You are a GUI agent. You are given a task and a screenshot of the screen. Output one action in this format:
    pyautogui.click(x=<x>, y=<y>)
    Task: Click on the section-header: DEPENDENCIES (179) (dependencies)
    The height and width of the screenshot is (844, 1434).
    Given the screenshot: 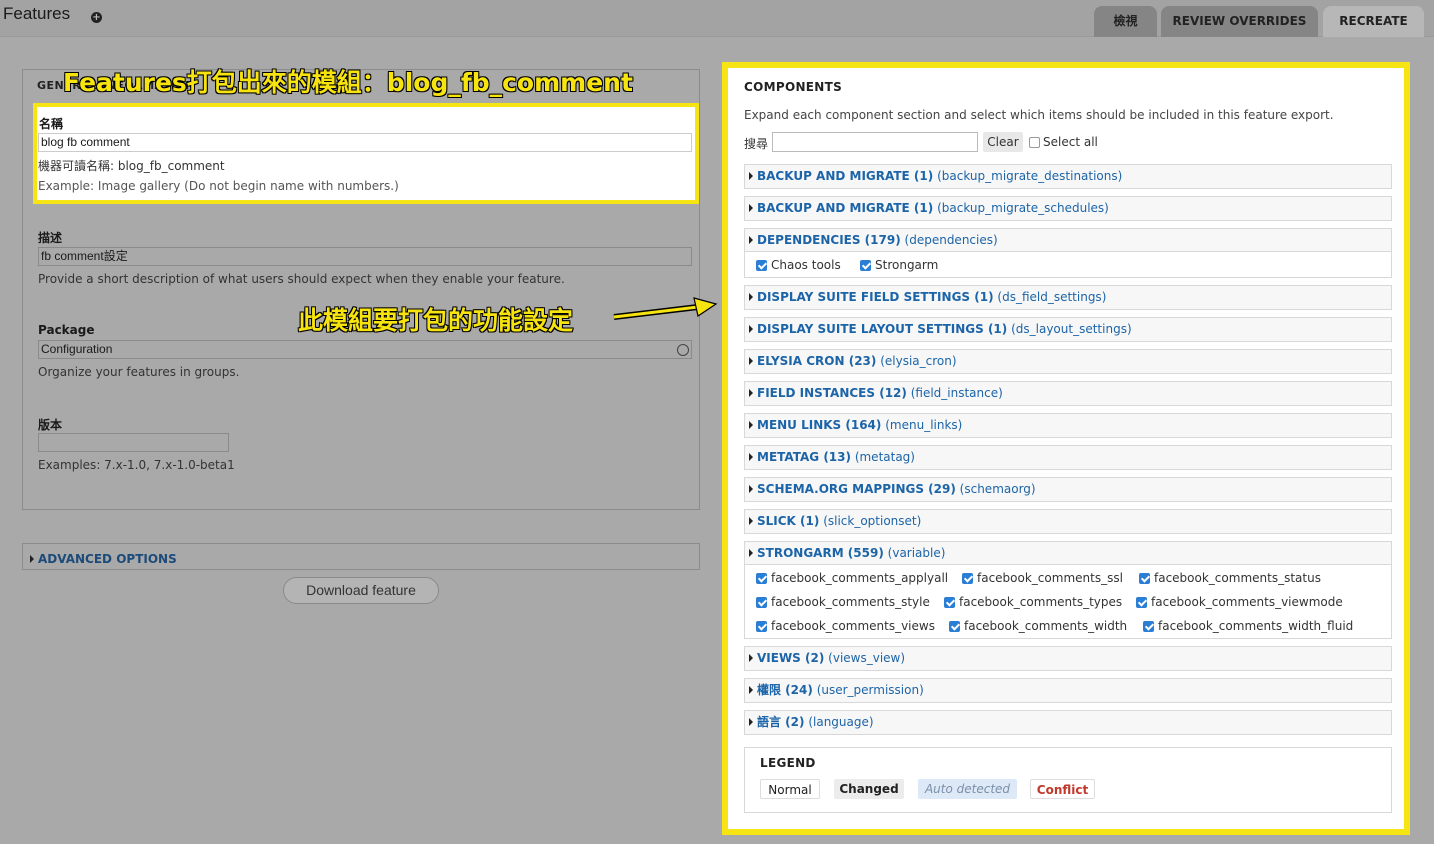 What is the action you would take?
    pyautogui.click(x=873, y=240)
    